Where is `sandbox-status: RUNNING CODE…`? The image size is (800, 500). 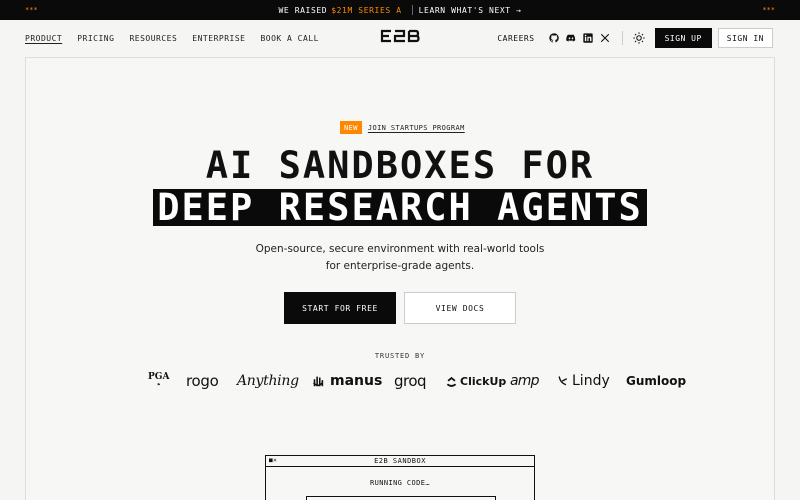
sandbox-status: RUNNING CODE… is located at coordinates (400, 483).